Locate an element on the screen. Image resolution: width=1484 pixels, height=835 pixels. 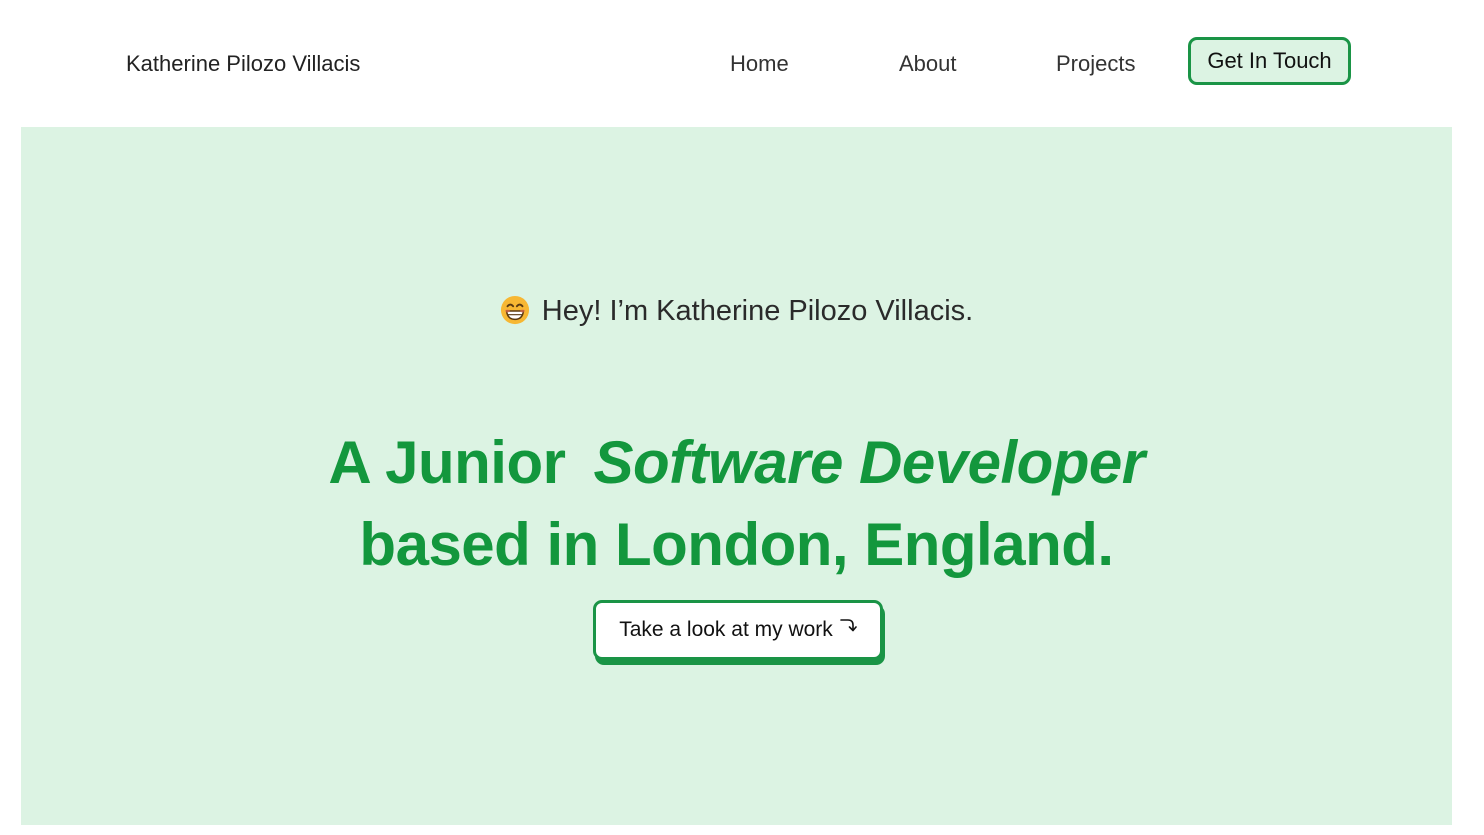
headline-accent: Software Developer is located at coordinates (869, 463).